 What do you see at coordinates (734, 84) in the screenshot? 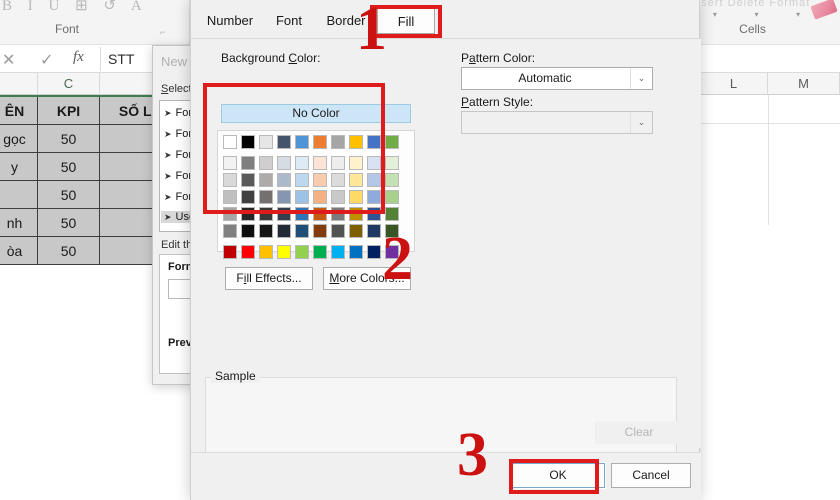
I see `column-header-l: L` at bounding box center [734, 84].